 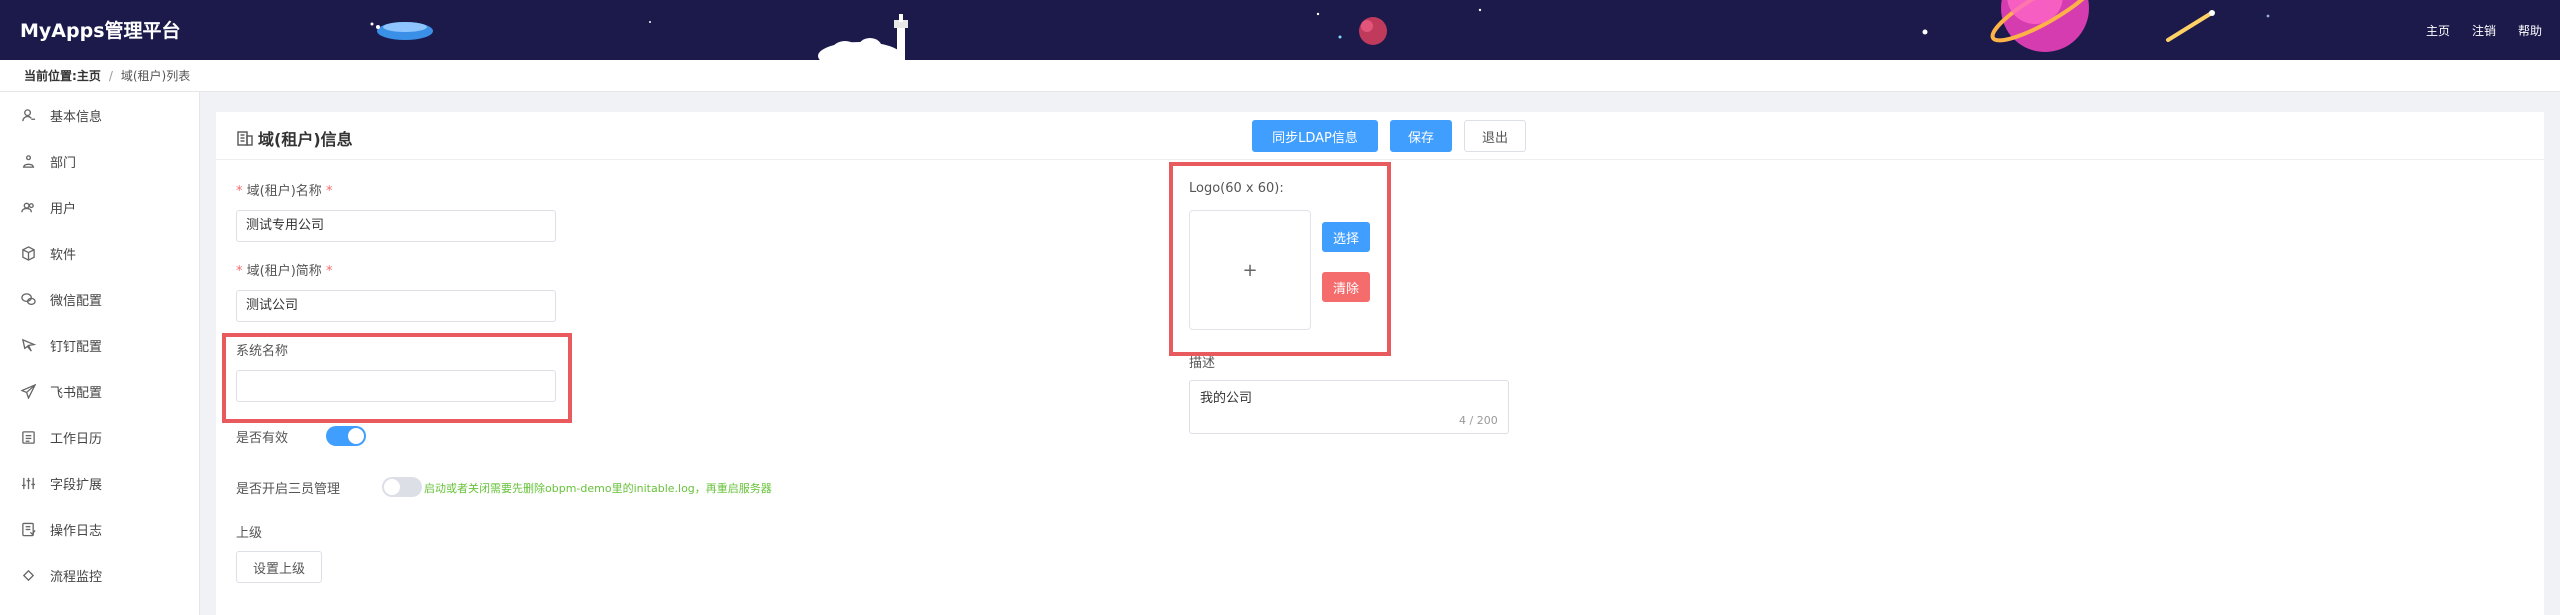 What do you see at coordinates (76, 117) in the screenshot?
I see `sidebar-item-label: 基本信息` at bounding box center [76, 117].